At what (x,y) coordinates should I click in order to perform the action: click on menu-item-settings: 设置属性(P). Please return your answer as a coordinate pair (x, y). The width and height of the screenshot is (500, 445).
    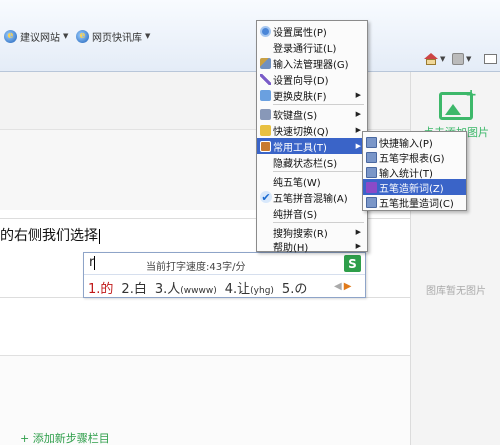
    Looking at the image, I should click on (312, 31).